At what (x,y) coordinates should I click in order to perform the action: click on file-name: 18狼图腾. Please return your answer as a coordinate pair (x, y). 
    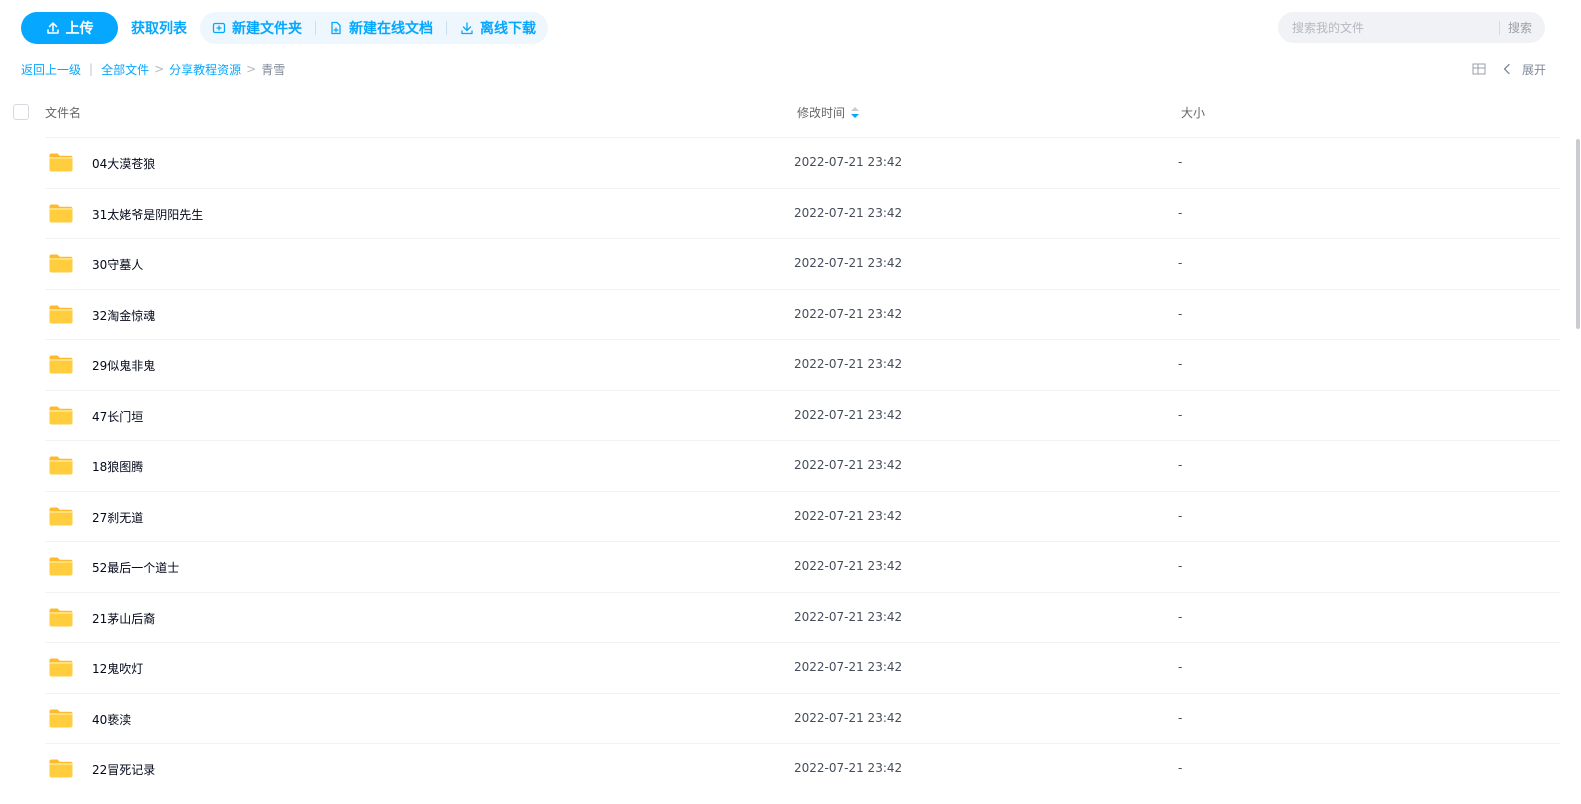
    Looking at the image, I should click on (117, 466).